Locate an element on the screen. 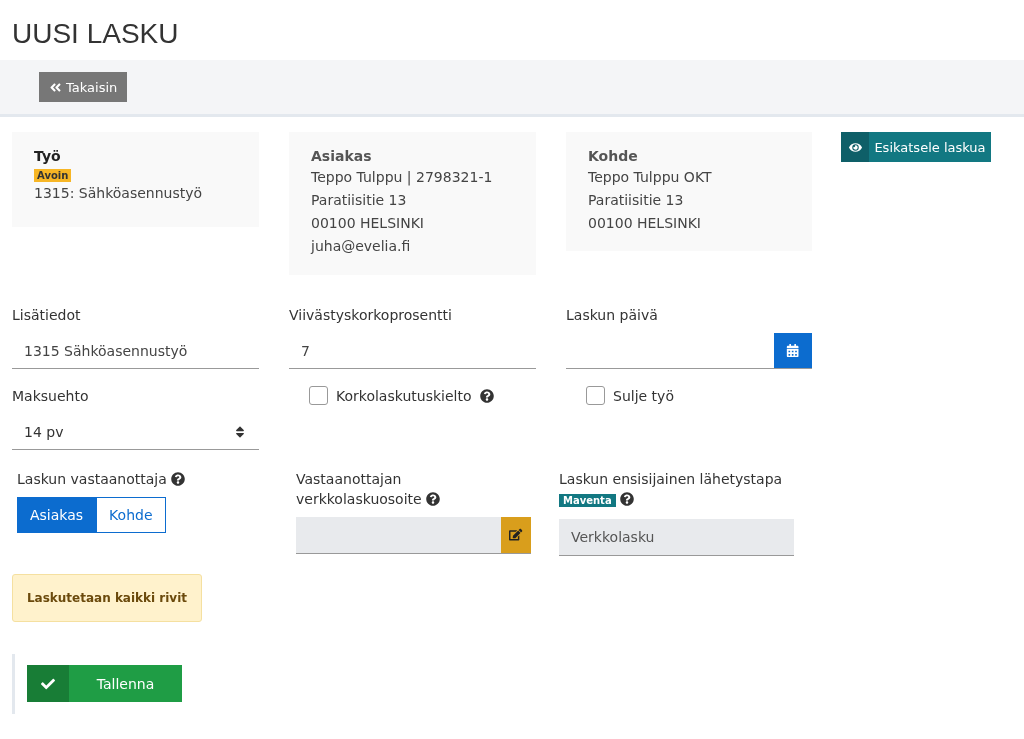  card-line: Teppo Tulppu | 2798321-1 is located at coordinates (402, 178).